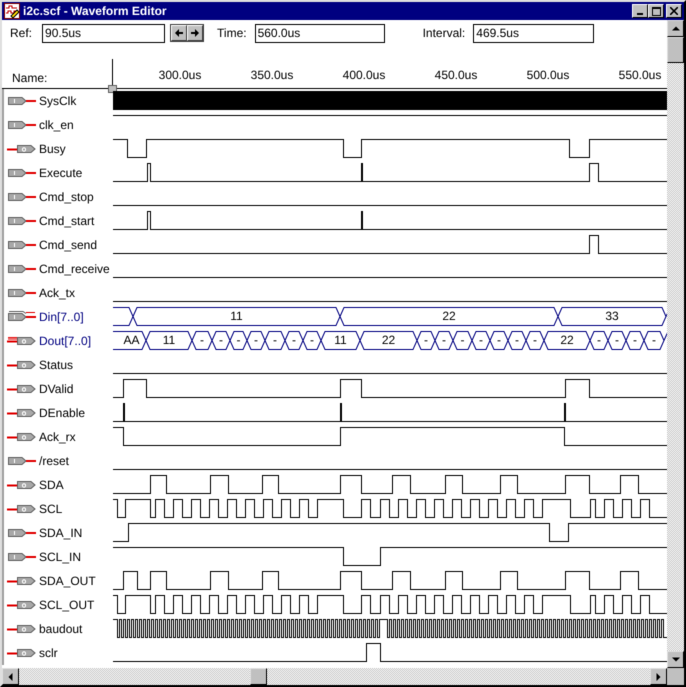 Image resolution: width=686 pixels, height=687 pixels. I want to click on minimize-button, so click(640, 11).